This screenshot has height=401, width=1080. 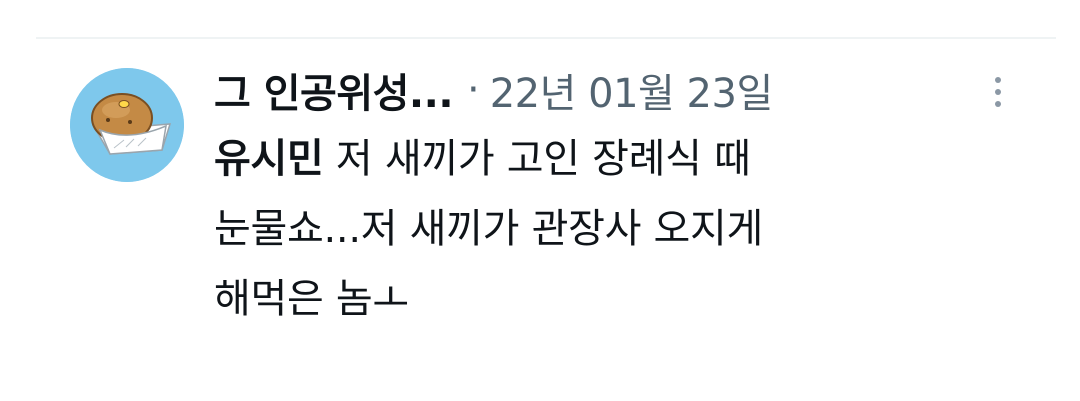 What do you see at coordinates (537, 159) in the screenshot?
I see `tweet-text-line-1-rest: 저 새끼가 고인 장례식 때` at bounding box center [537, 159].